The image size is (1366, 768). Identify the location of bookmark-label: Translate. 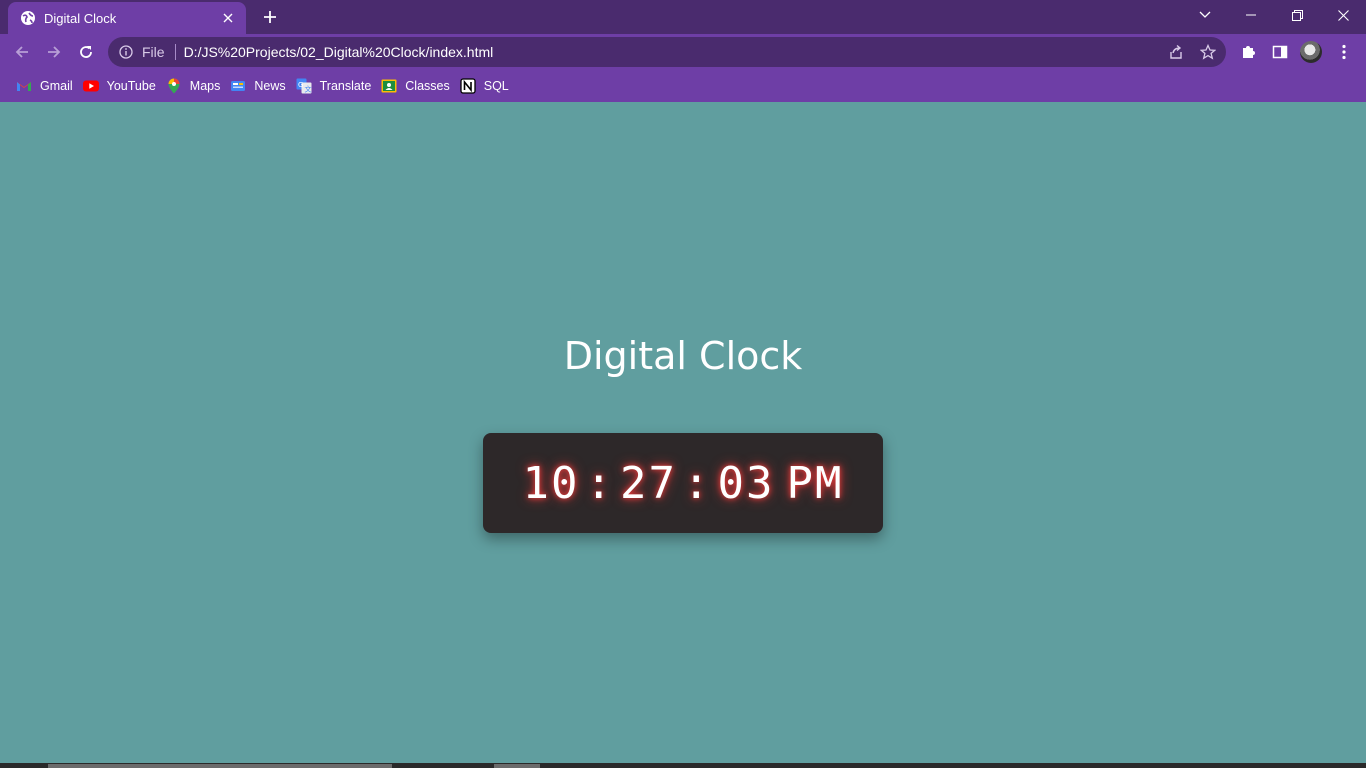
(345, 86).